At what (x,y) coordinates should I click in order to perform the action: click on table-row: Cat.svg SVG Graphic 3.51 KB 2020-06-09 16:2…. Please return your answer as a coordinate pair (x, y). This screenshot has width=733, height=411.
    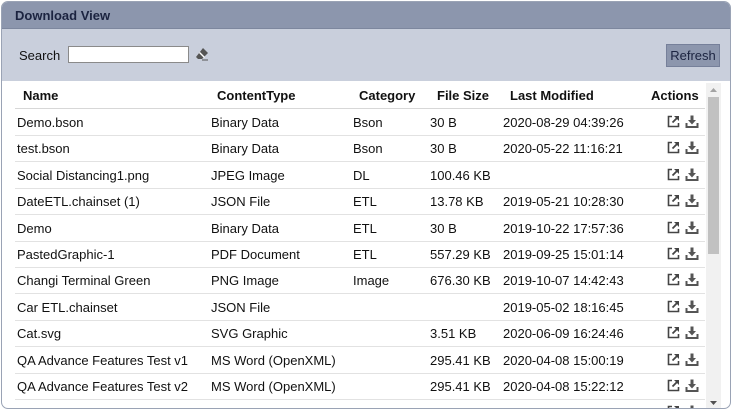
    Looking at the image, I should click on (360, 334).